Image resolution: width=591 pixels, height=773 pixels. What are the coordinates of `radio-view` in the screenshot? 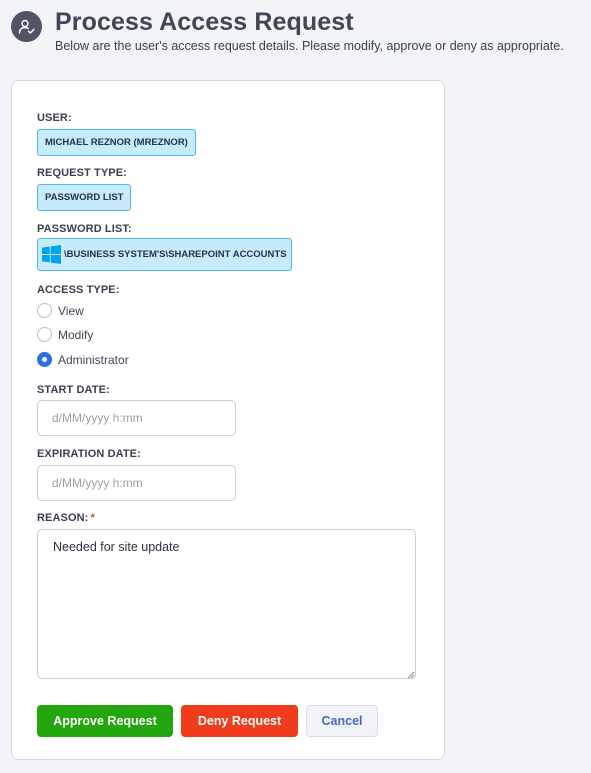 It's located at (44, 310).